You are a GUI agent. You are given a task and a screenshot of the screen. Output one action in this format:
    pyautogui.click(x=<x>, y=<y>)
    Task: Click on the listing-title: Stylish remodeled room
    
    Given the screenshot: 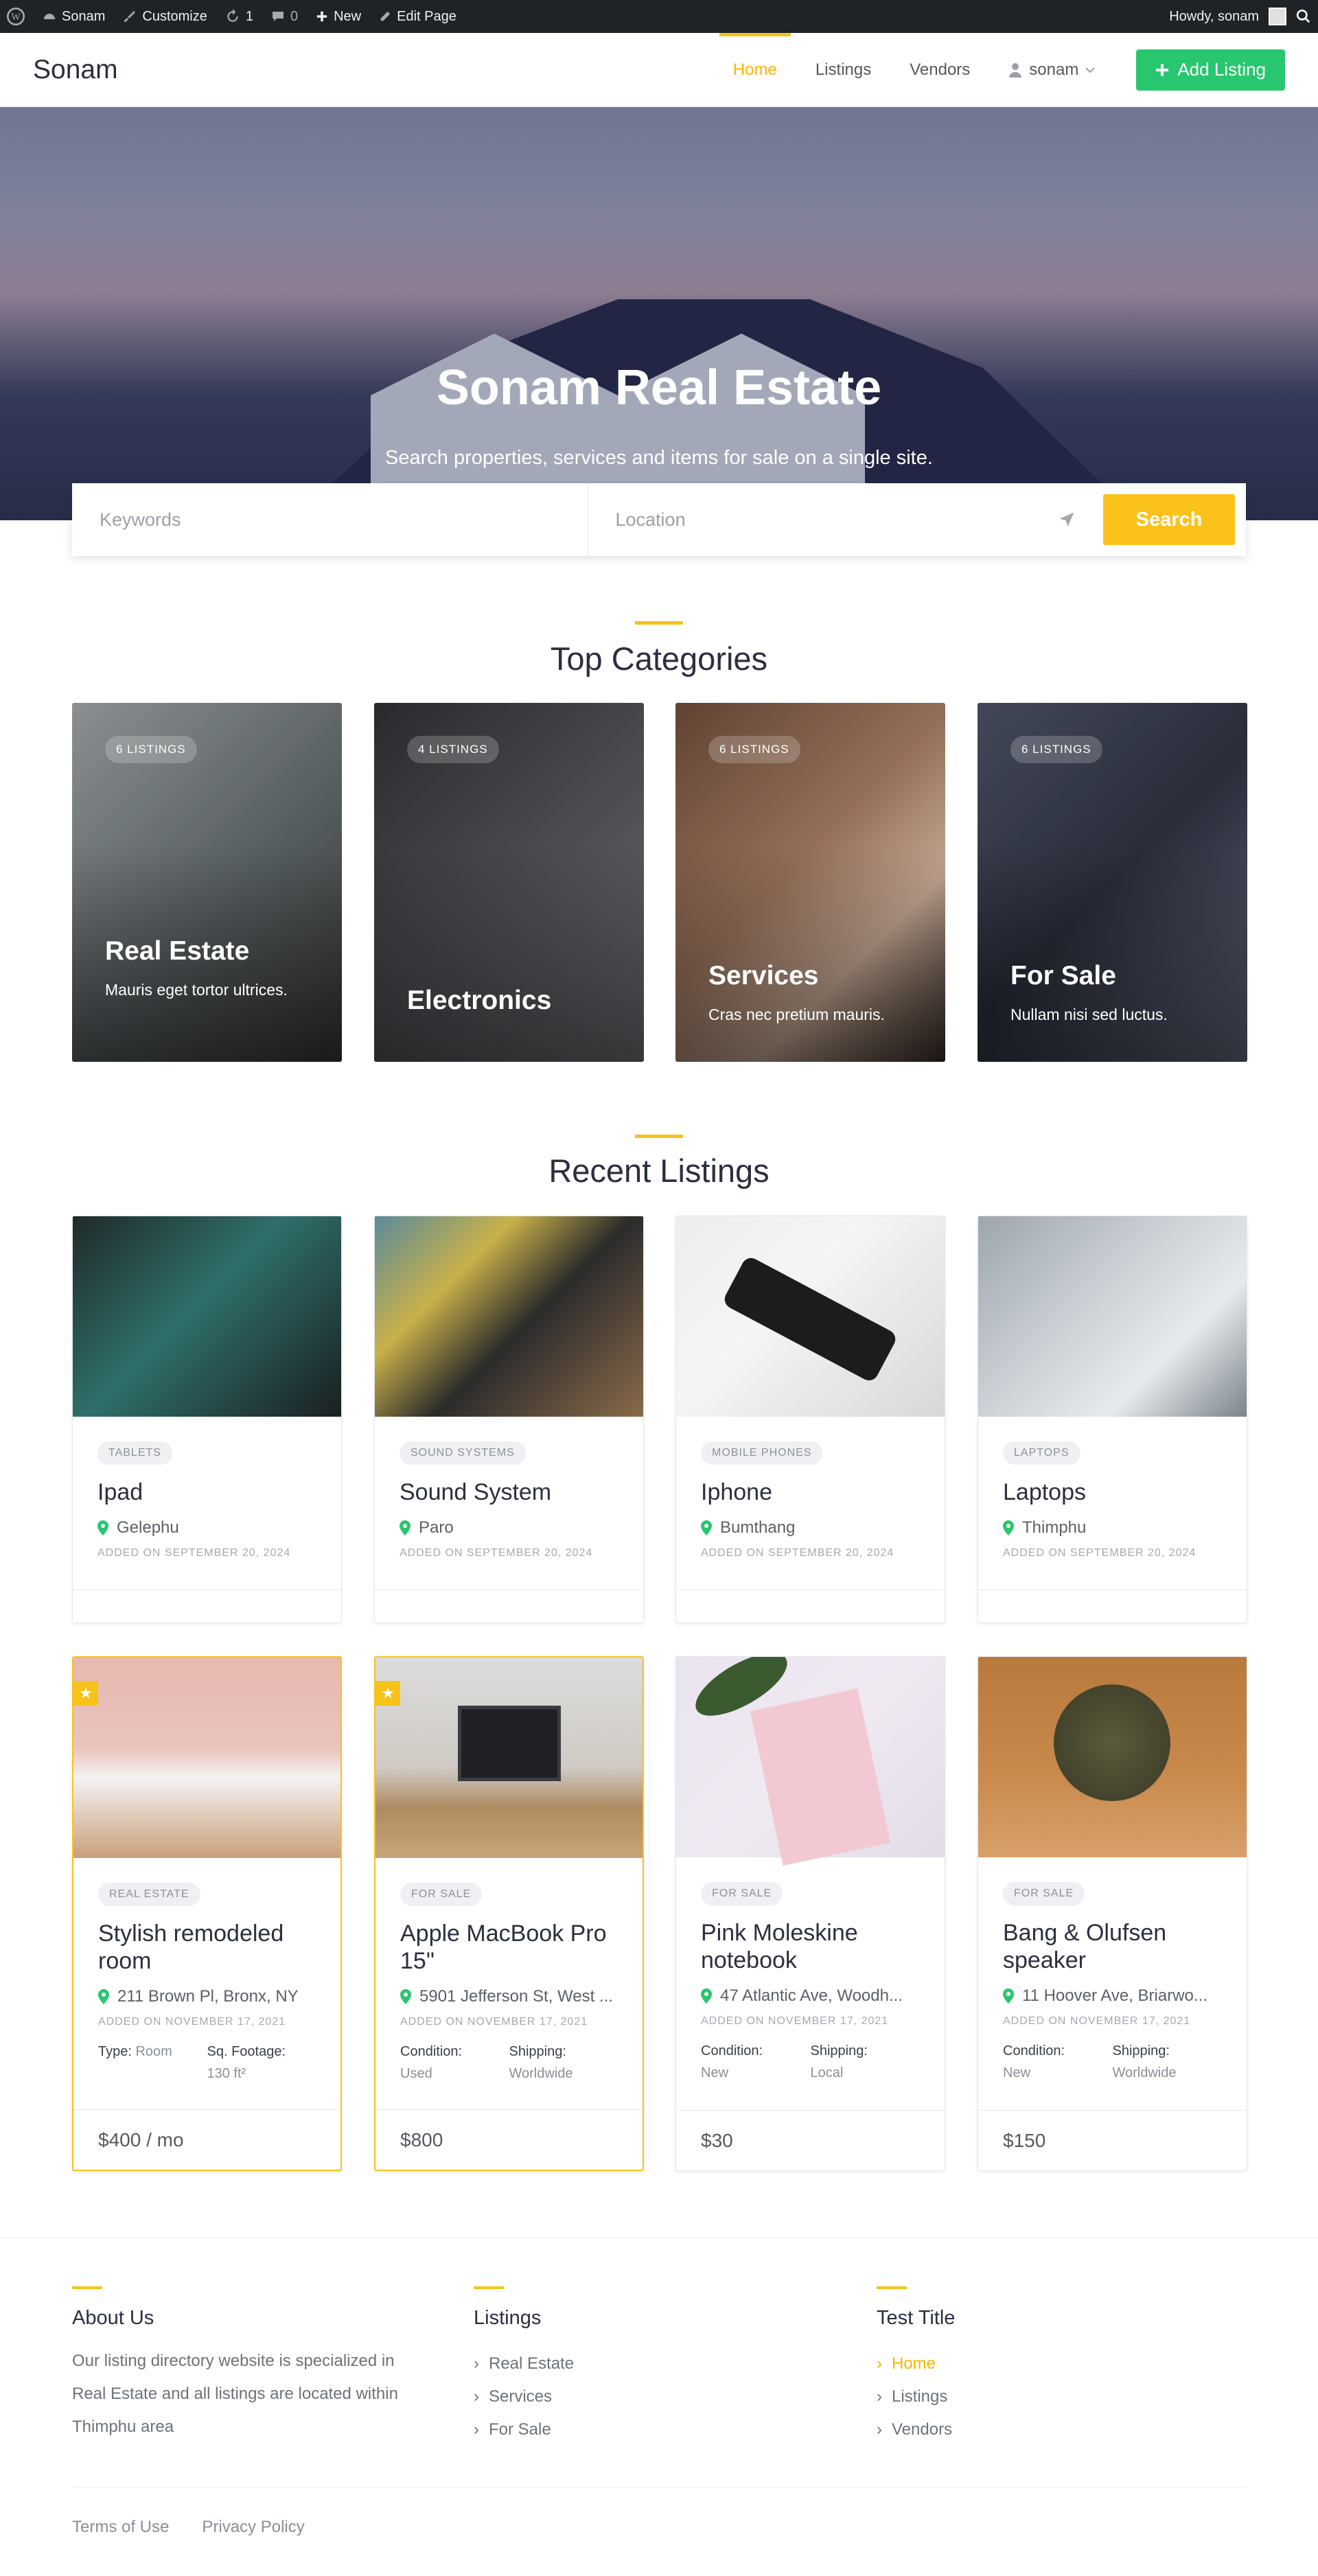 What is the action you would take?
    pyautogui.click(x=207, y=1947)
    